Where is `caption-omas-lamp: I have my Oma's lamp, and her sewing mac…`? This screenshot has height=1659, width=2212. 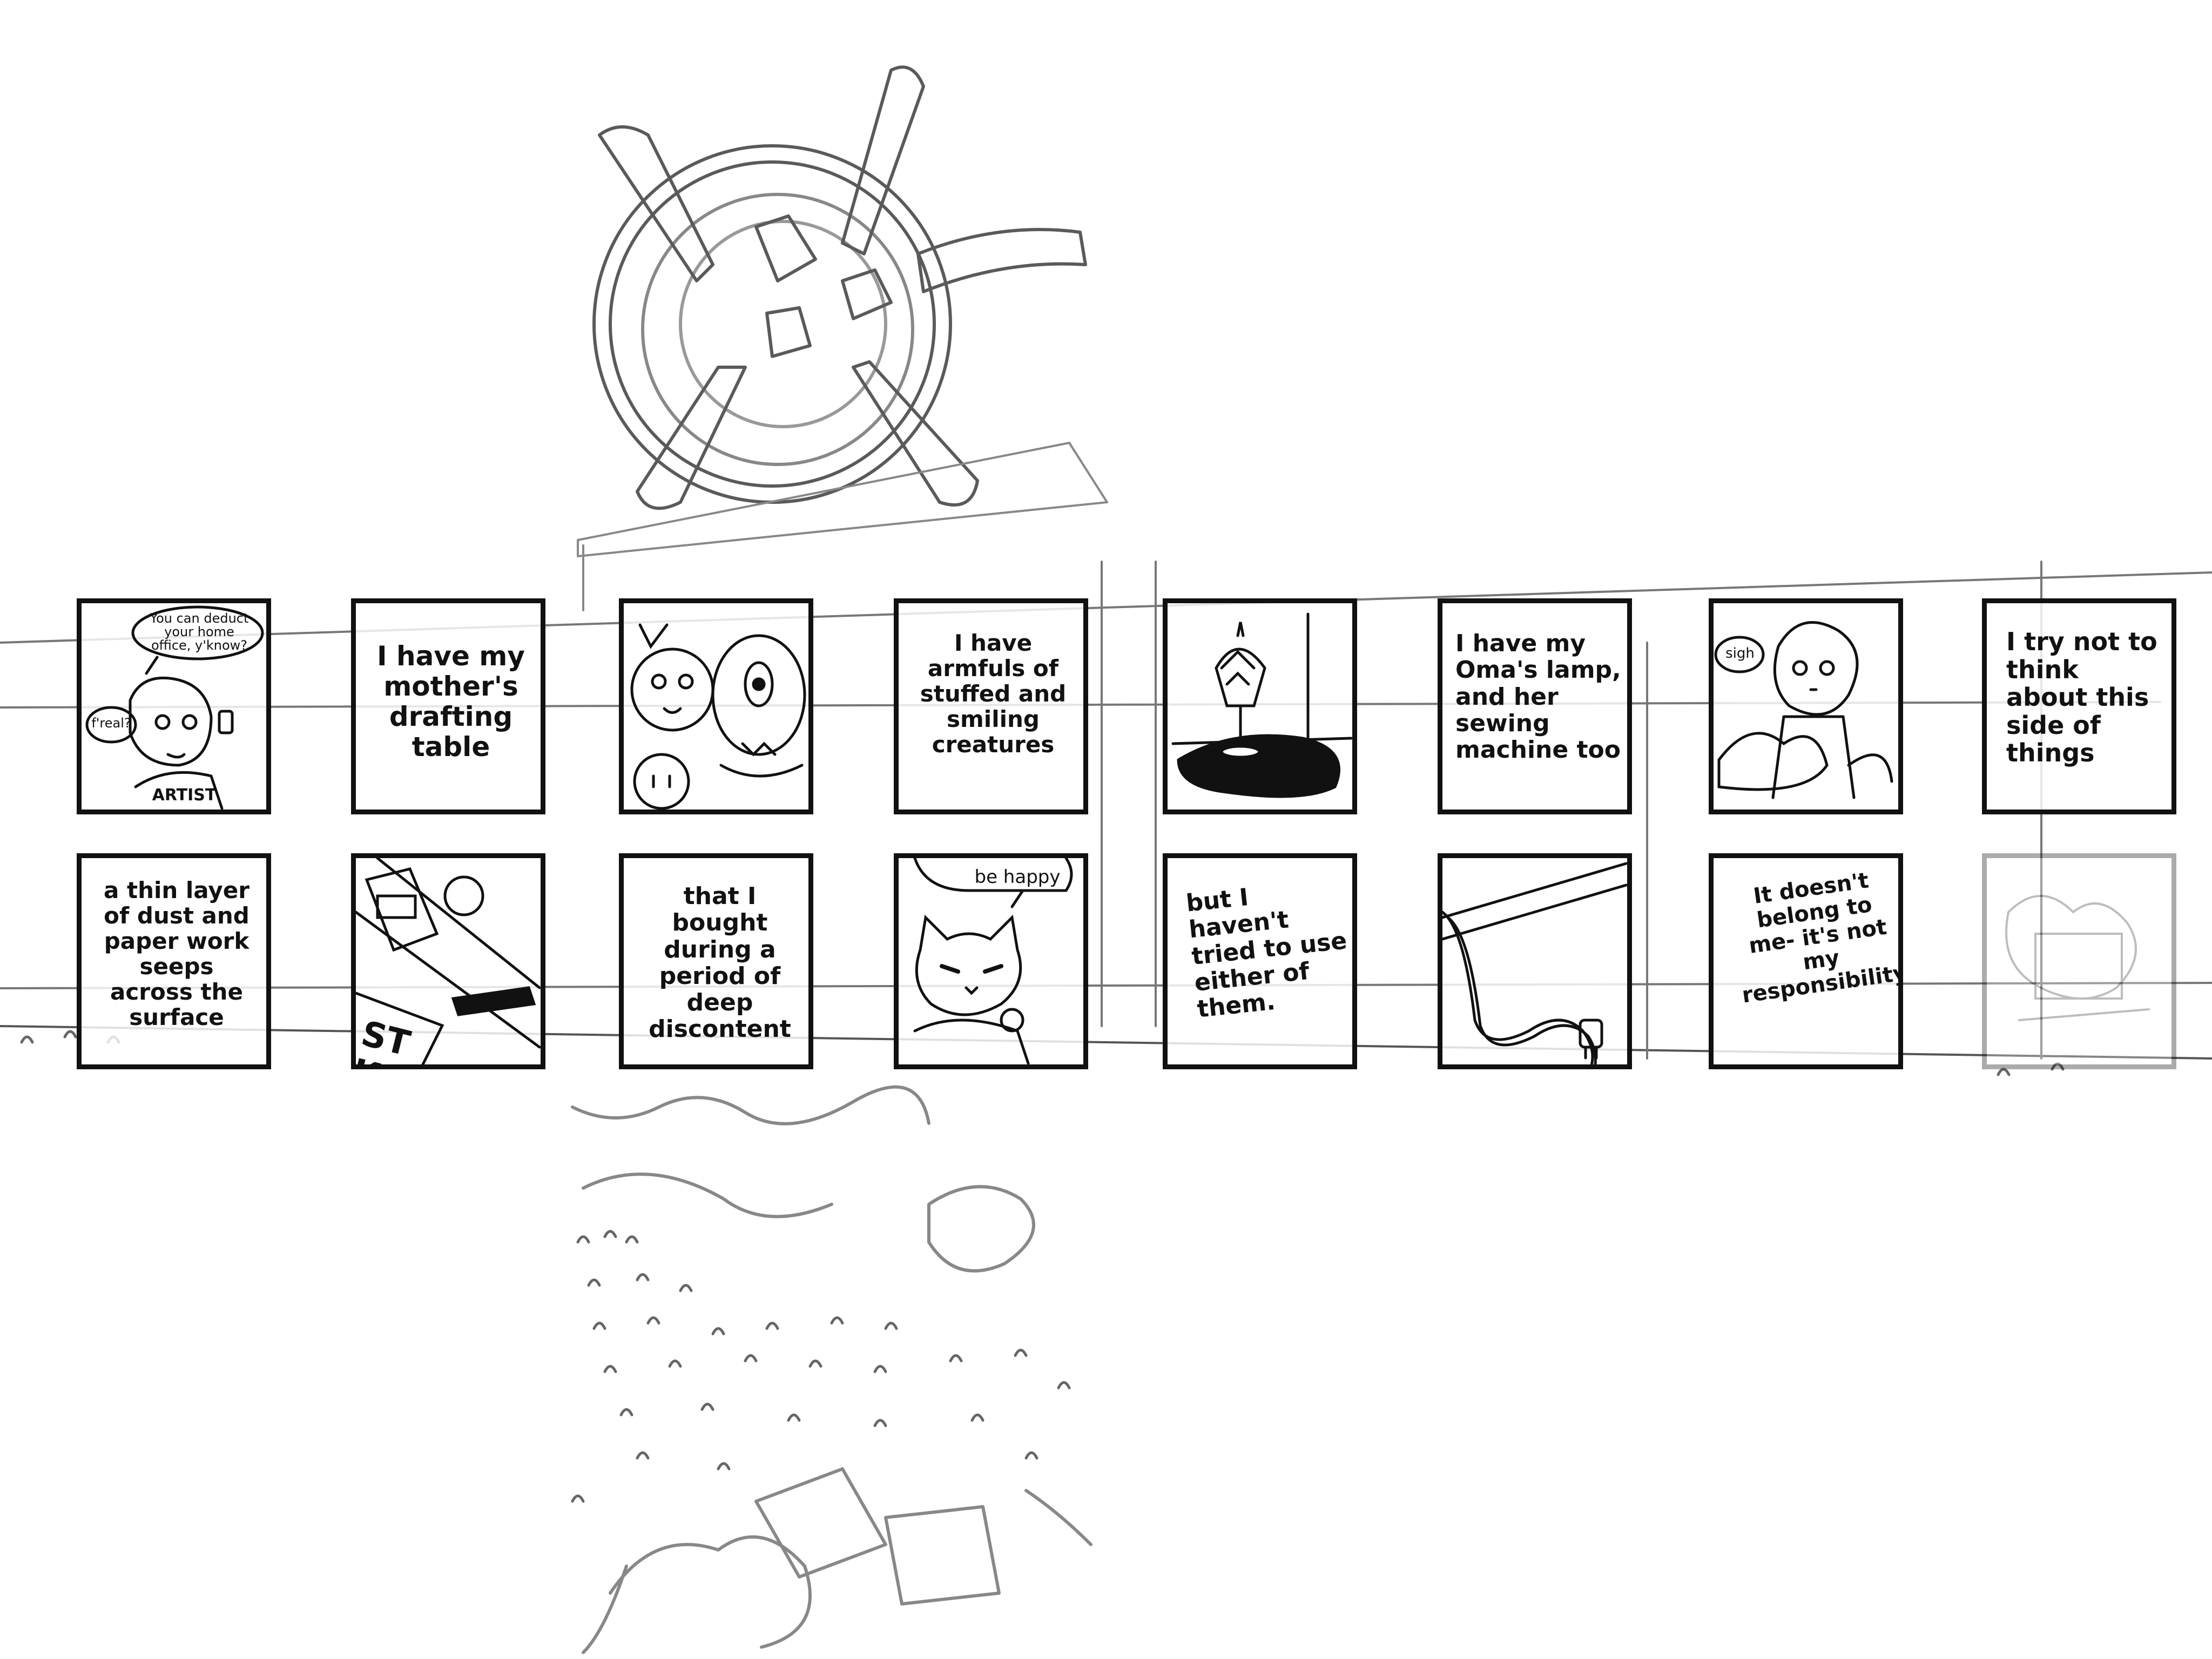 caption-omas-lamp: I have my Oma's lamp, and her sewing mac… is located at coordinates (1538, 697).